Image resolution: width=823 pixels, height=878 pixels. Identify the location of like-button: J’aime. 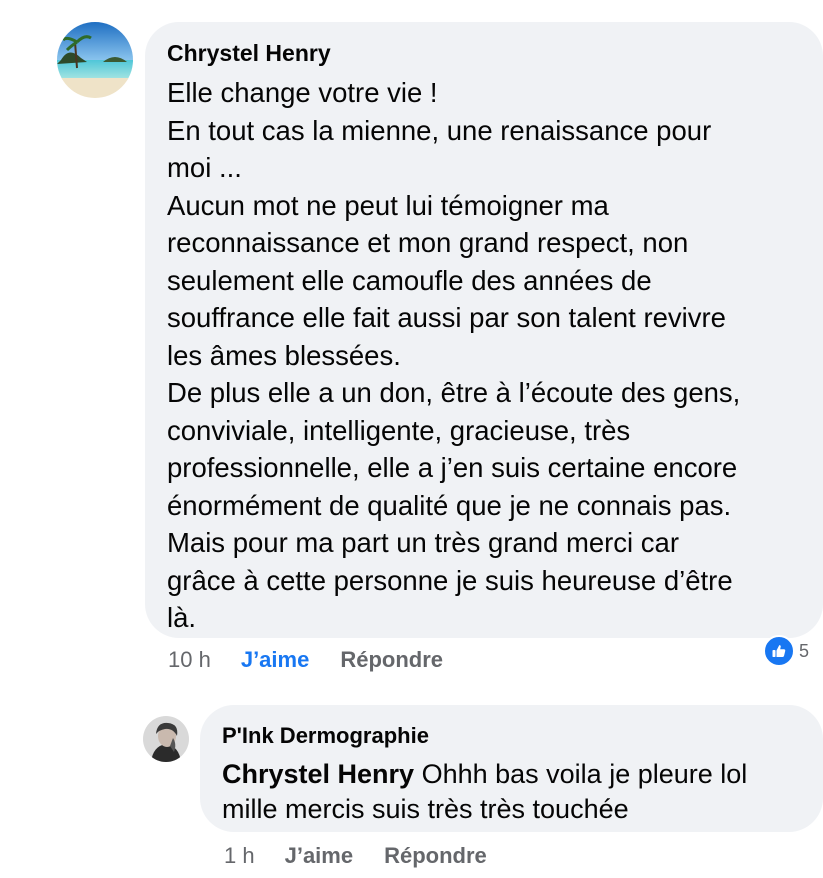
(275, 660).